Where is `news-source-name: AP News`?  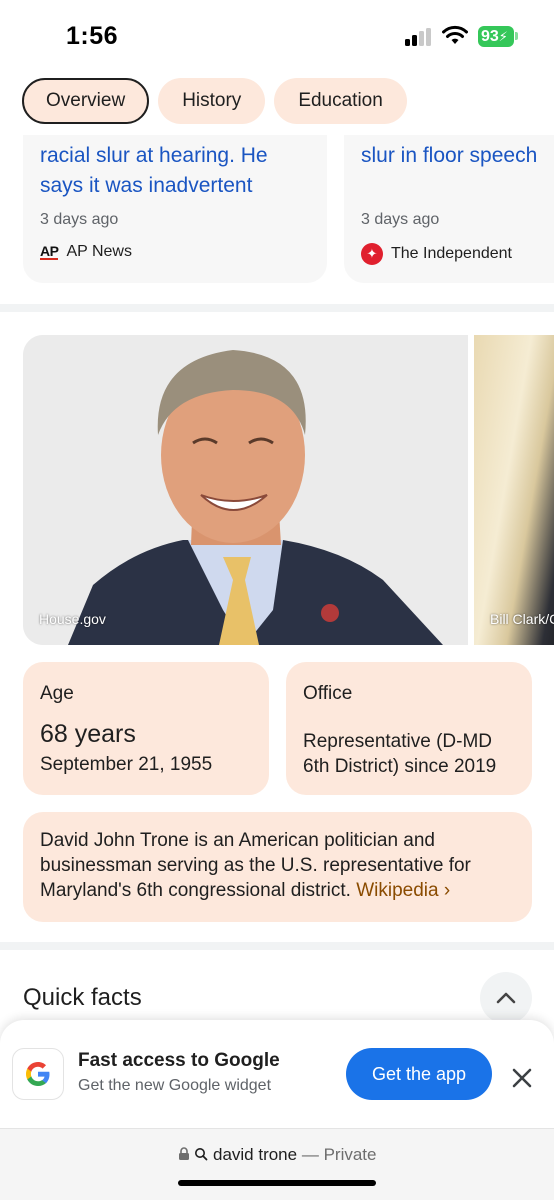
news-source-name: AP News is located at coordinates (99, 251).